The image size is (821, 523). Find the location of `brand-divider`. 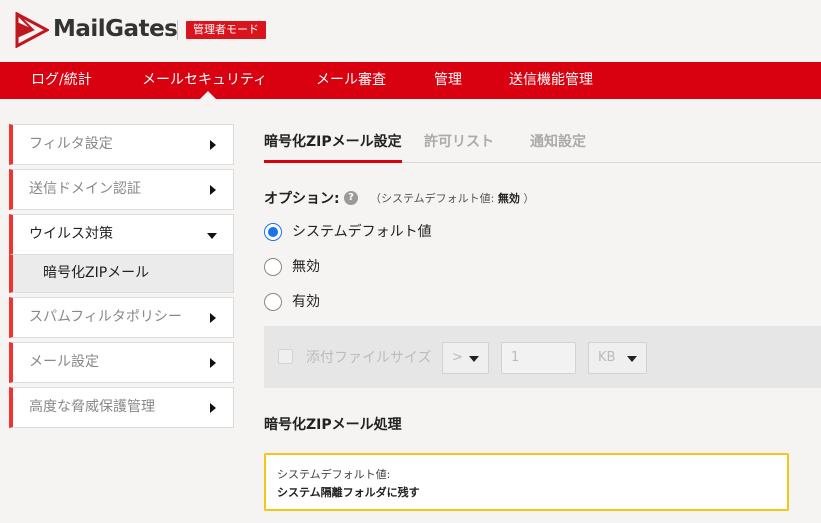

brand-divider is located at coordinates (177, 30).